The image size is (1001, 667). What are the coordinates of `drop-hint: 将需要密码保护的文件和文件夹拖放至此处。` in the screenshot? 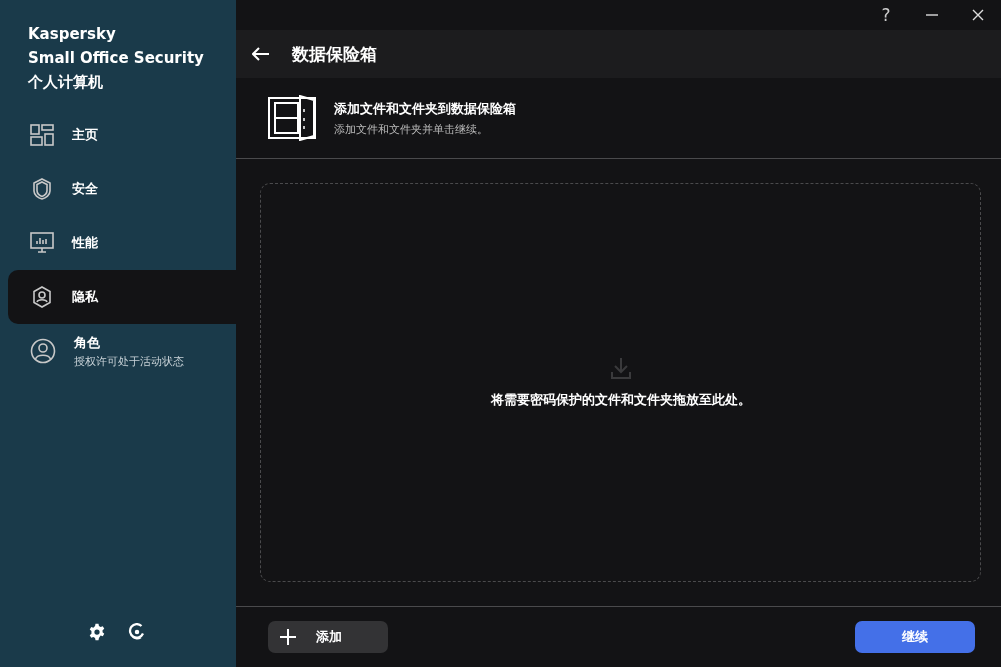 It's located at (620, 399).